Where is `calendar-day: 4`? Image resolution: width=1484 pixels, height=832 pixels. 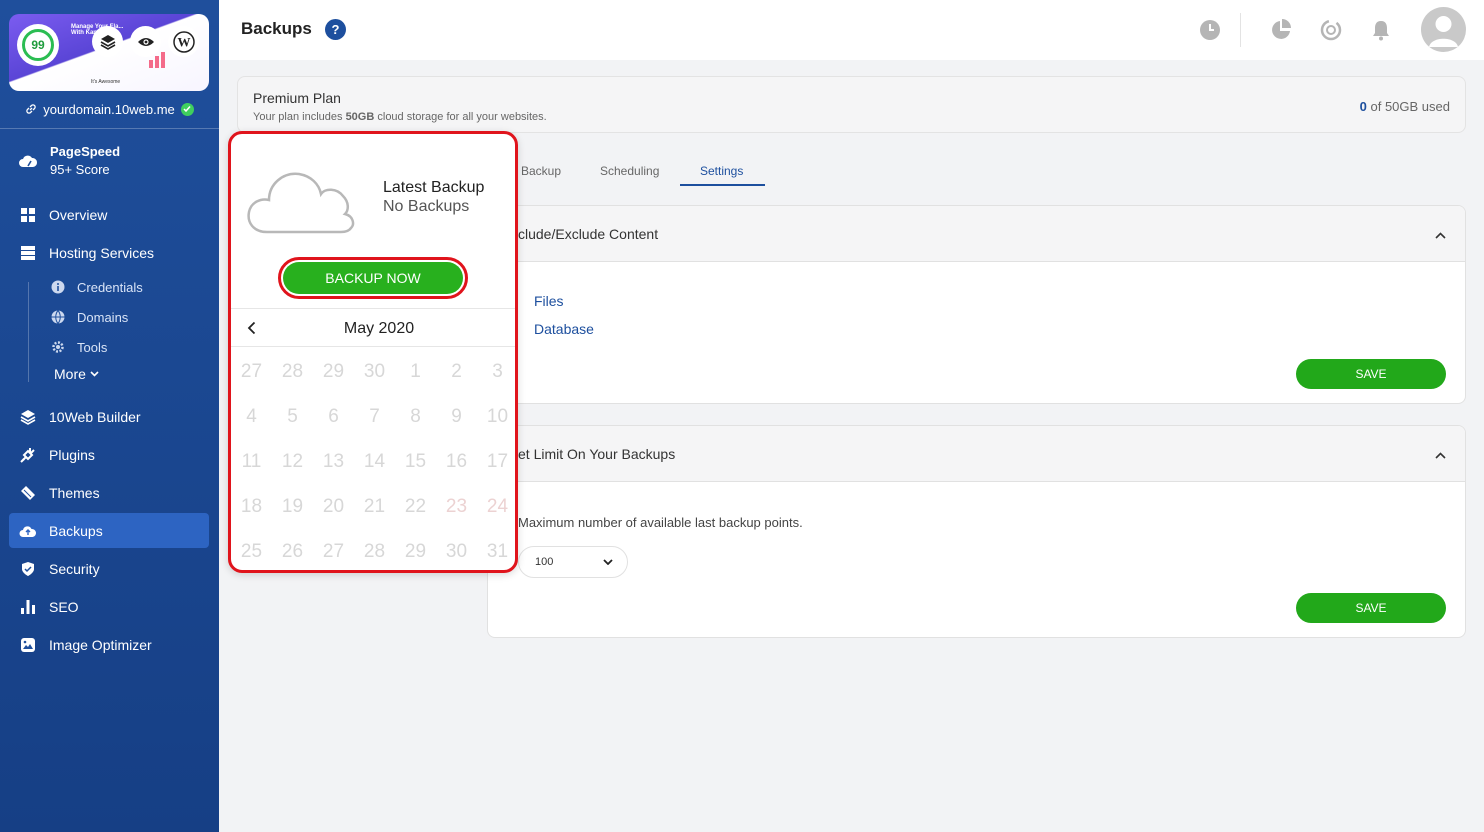
calendar-day: 4 is located at coordinates (251, 417).